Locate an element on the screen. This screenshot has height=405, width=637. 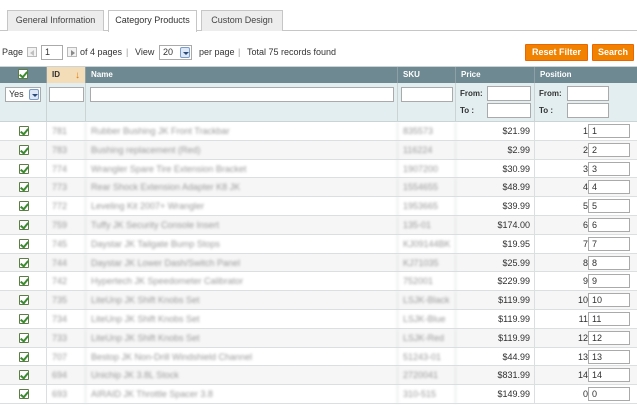
row-price: $44.99 is located at coordinates (495, 357).